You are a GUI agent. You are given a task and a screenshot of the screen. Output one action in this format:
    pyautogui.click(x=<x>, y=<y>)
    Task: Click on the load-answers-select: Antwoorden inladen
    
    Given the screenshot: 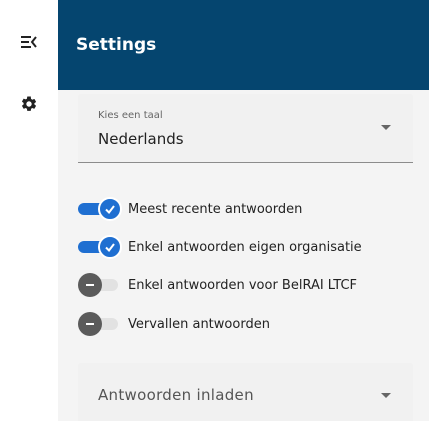 What is the action you would take?
    pyautogui.click(x=245, y=392)
    